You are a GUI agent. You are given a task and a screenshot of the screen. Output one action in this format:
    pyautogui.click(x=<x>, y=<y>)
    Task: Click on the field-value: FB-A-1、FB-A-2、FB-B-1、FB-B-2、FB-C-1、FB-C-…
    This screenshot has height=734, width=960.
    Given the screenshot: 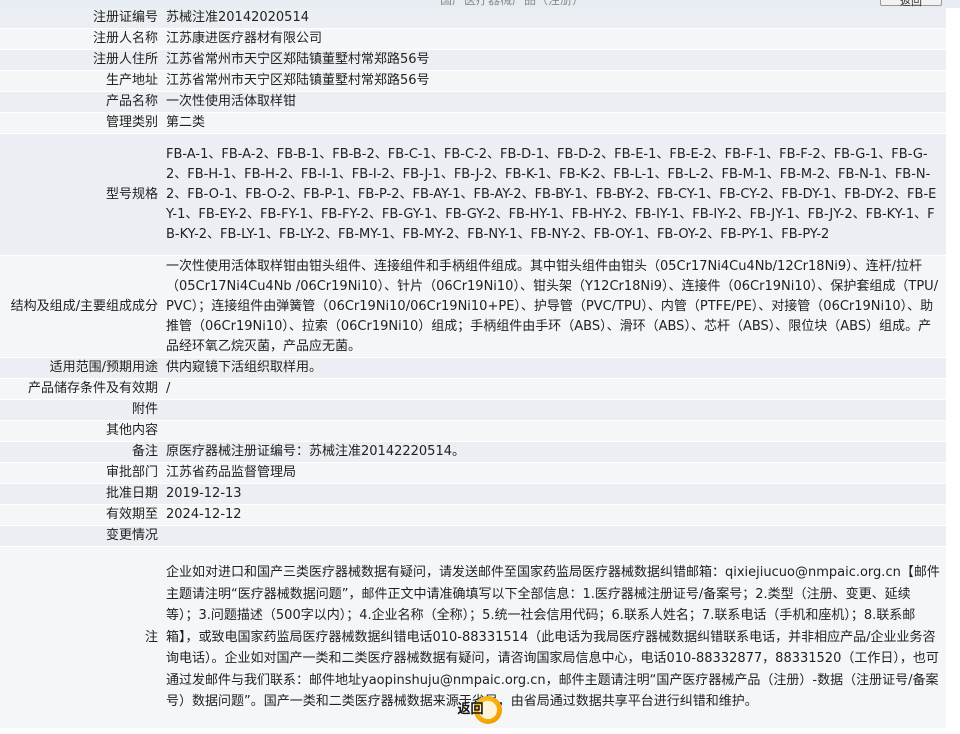 What is the action you would take?
    pyautogui.click(x=554, y=194)
    